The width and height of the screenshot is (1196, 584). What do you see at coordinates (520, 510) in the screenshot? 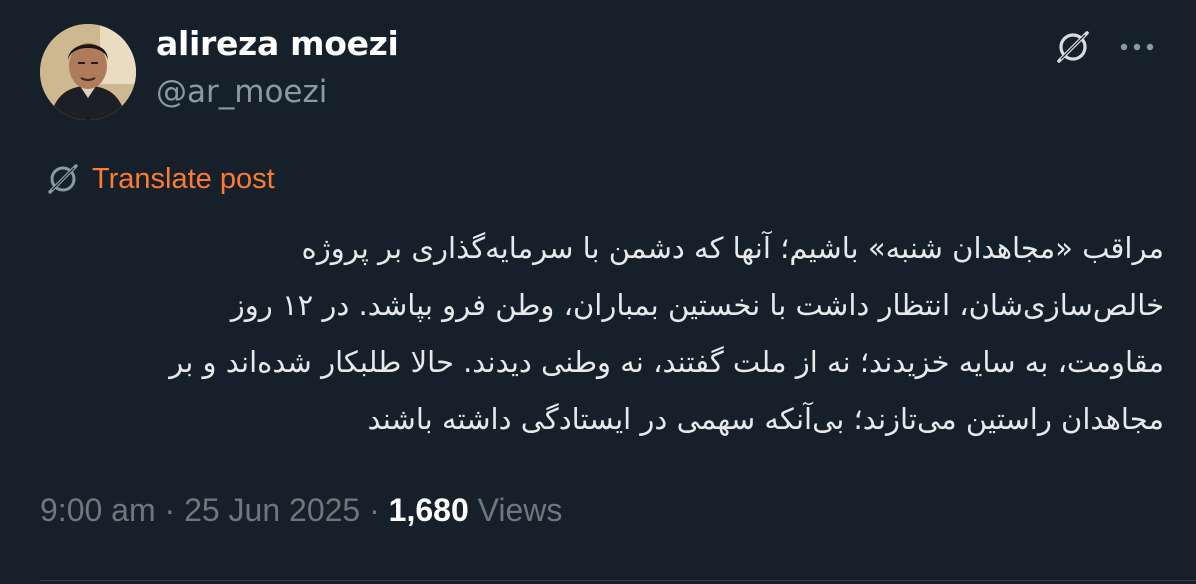
I see `views-label: Views` at bounding box center [520, 510].